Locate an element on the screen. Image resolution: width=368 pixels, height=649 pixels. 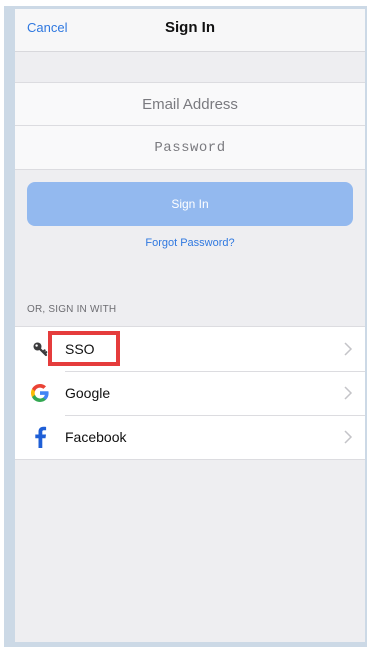
password-input is located at coordinates (190, 147).